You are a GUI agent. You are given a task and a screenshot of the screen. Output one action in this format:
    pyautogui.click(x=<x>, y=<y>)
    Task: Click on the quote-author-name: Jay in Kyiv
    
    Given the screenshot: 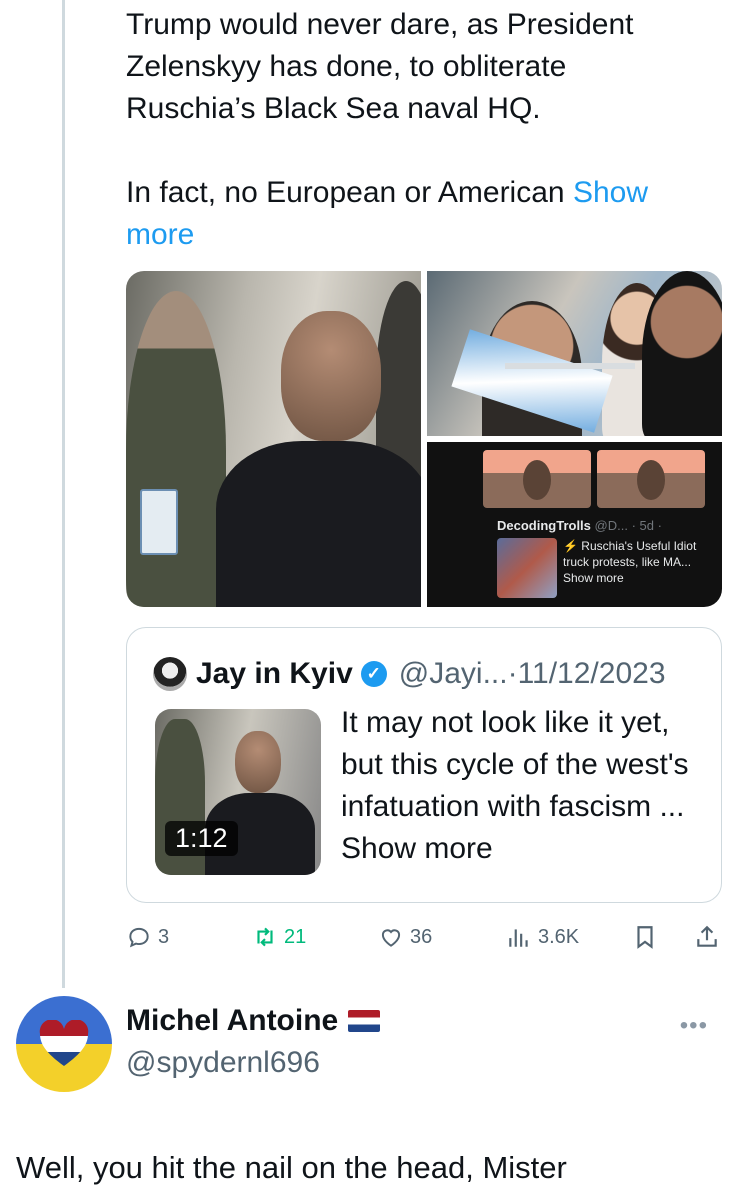 What is the action you would take?
    pyautogui.click(x=274, y=674)
    